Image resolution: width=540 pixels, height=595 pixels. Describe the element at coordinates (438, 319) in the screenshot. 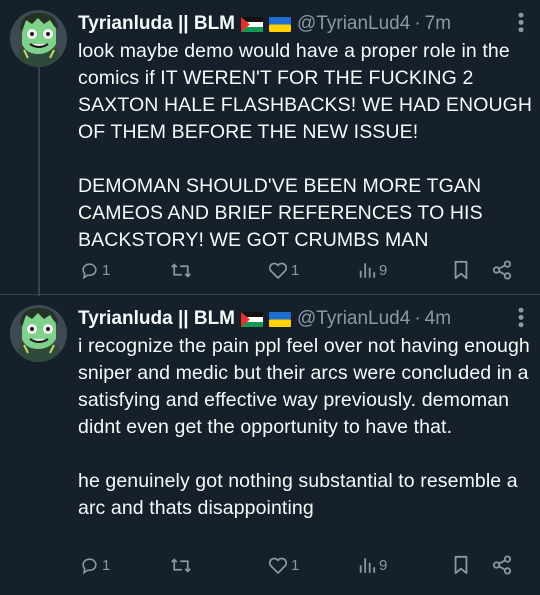

I see `timestamp: 4m` at that location.